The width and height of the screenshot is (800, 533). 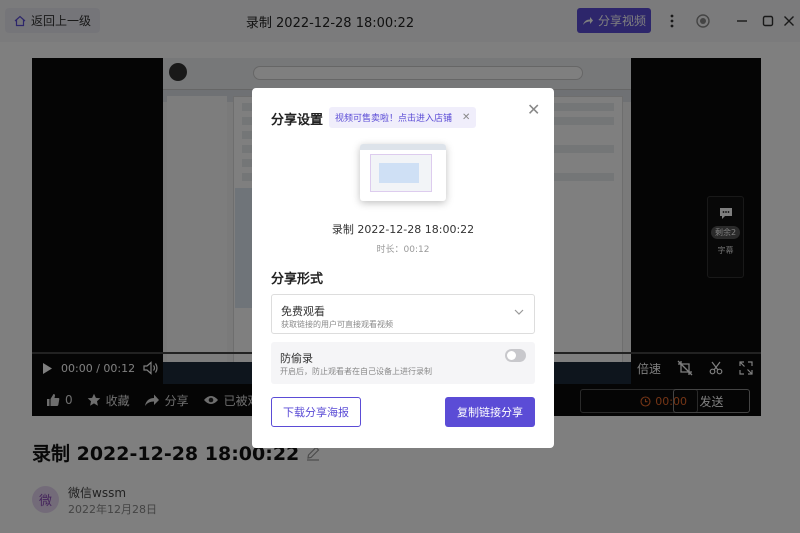 I want to click on copy-link-button: 复制链接分享, so click(x=490, y=412).